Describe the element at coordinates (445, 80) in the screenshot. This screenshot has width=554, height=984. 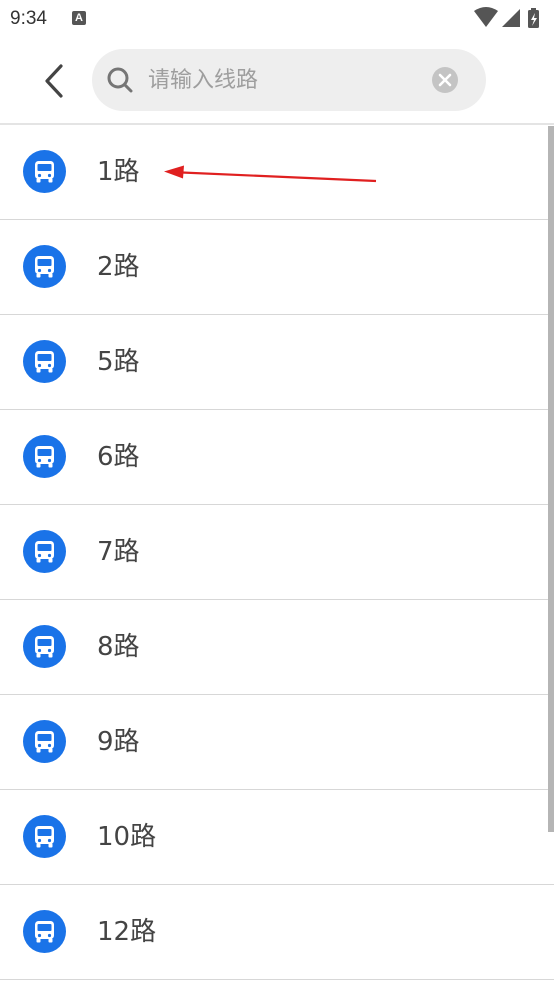
I see `clear-icon` at that location.